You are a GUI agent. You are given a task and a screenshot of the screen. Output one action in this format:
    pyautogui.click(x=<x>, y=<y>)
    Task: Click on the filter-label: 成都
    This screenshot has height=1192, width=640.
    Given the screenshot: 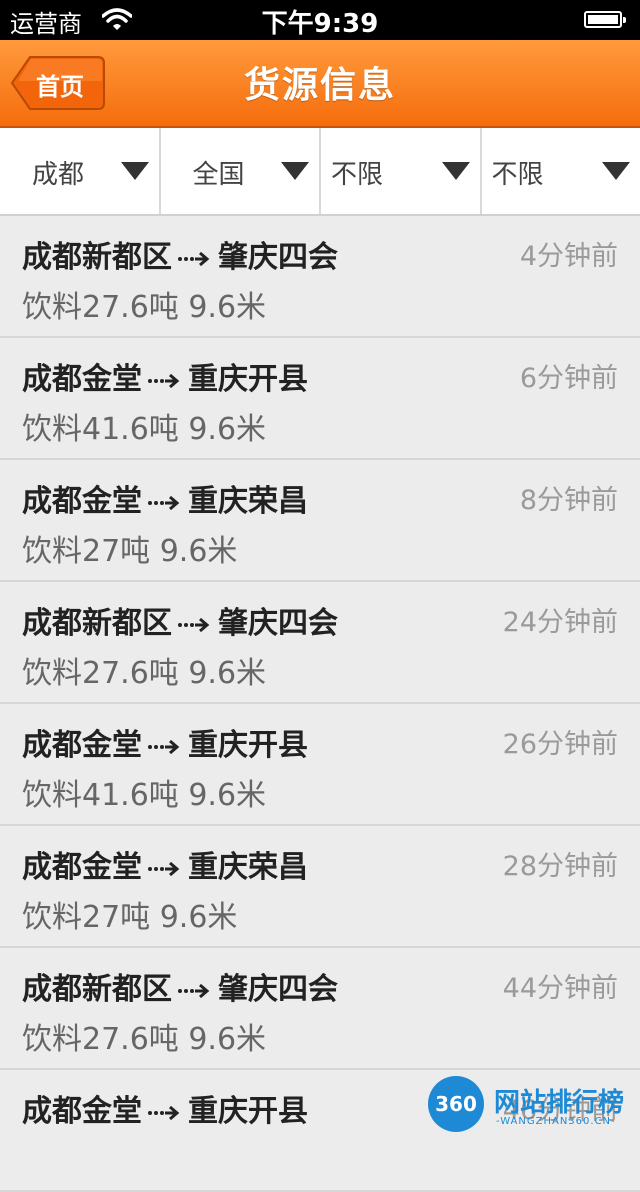 What is the action you would take?
    pyautogui.click(x=58, y=172)
    